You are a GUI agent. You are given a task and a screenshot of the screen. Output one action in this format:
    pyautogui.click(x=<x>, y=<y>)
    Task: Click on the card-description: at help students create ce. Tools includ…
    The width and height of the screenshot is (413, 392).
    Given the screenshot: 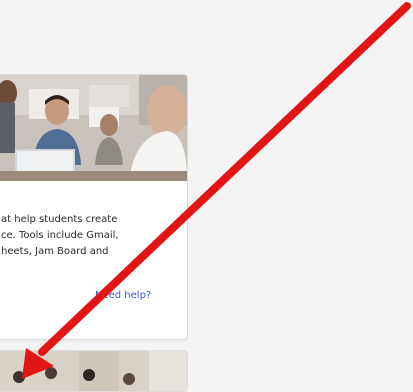 What is the action you would take?
    pyautogui.click(x=60, y=235)
    